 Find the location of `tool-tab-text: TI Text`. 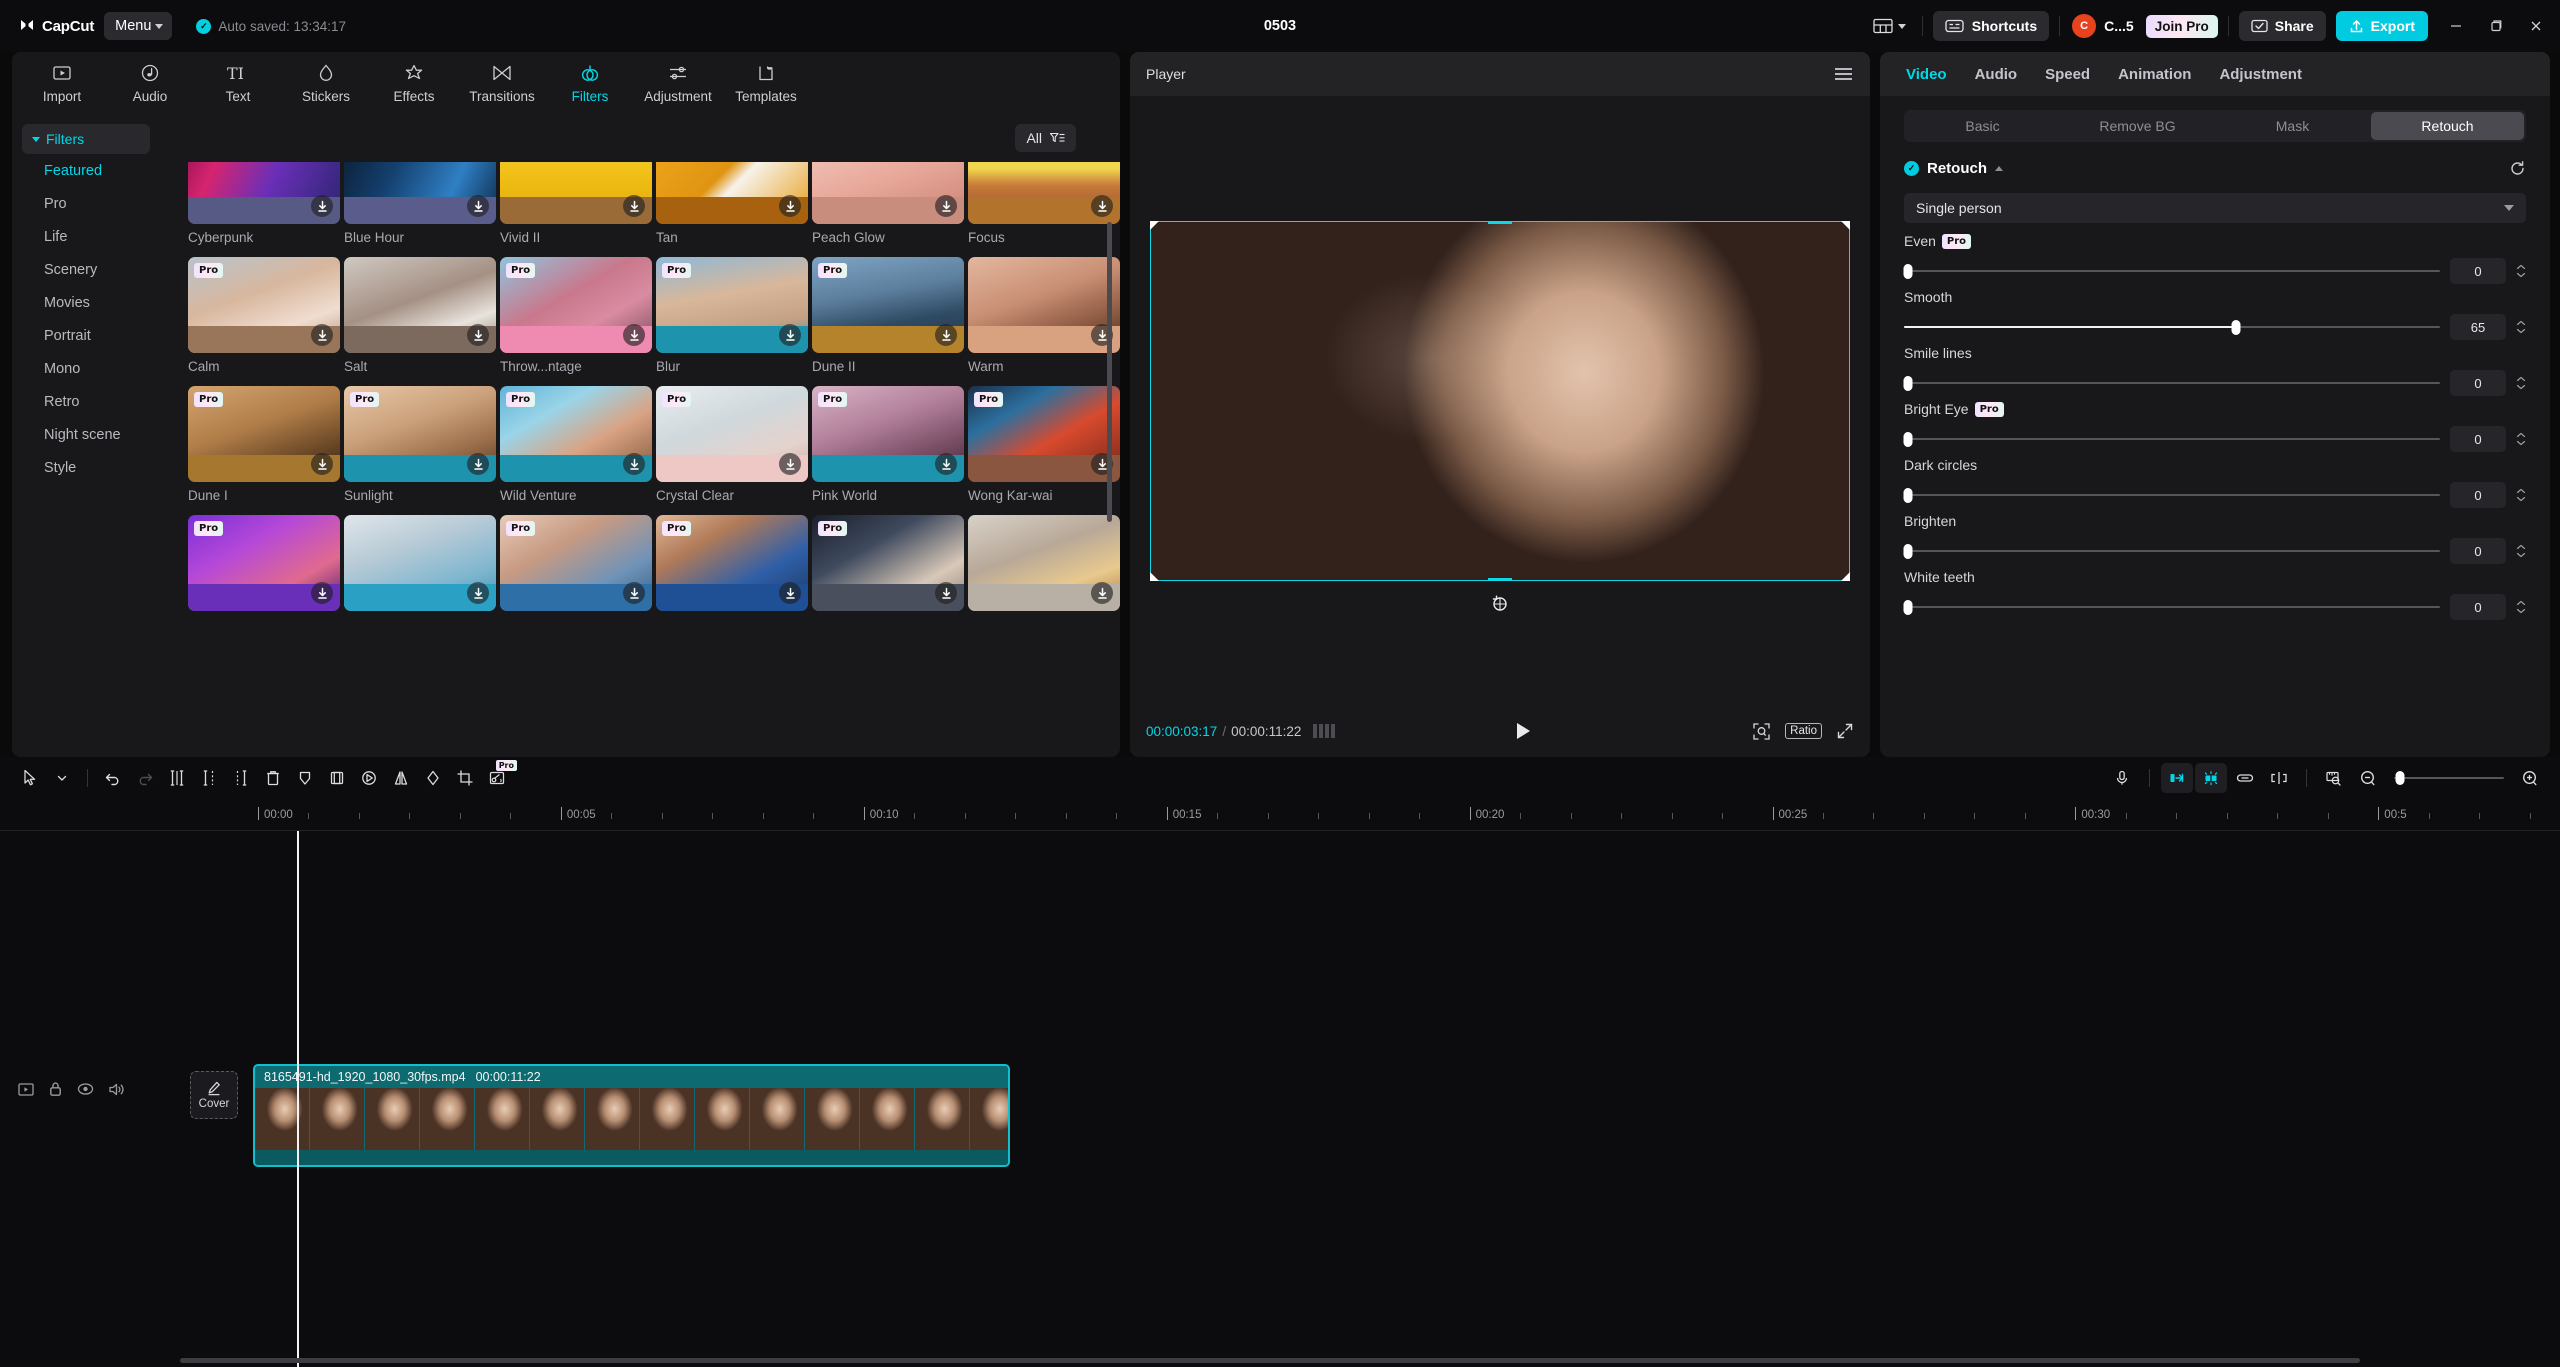

tool-tab-text: TI Text is located at coordinates (238, 83).